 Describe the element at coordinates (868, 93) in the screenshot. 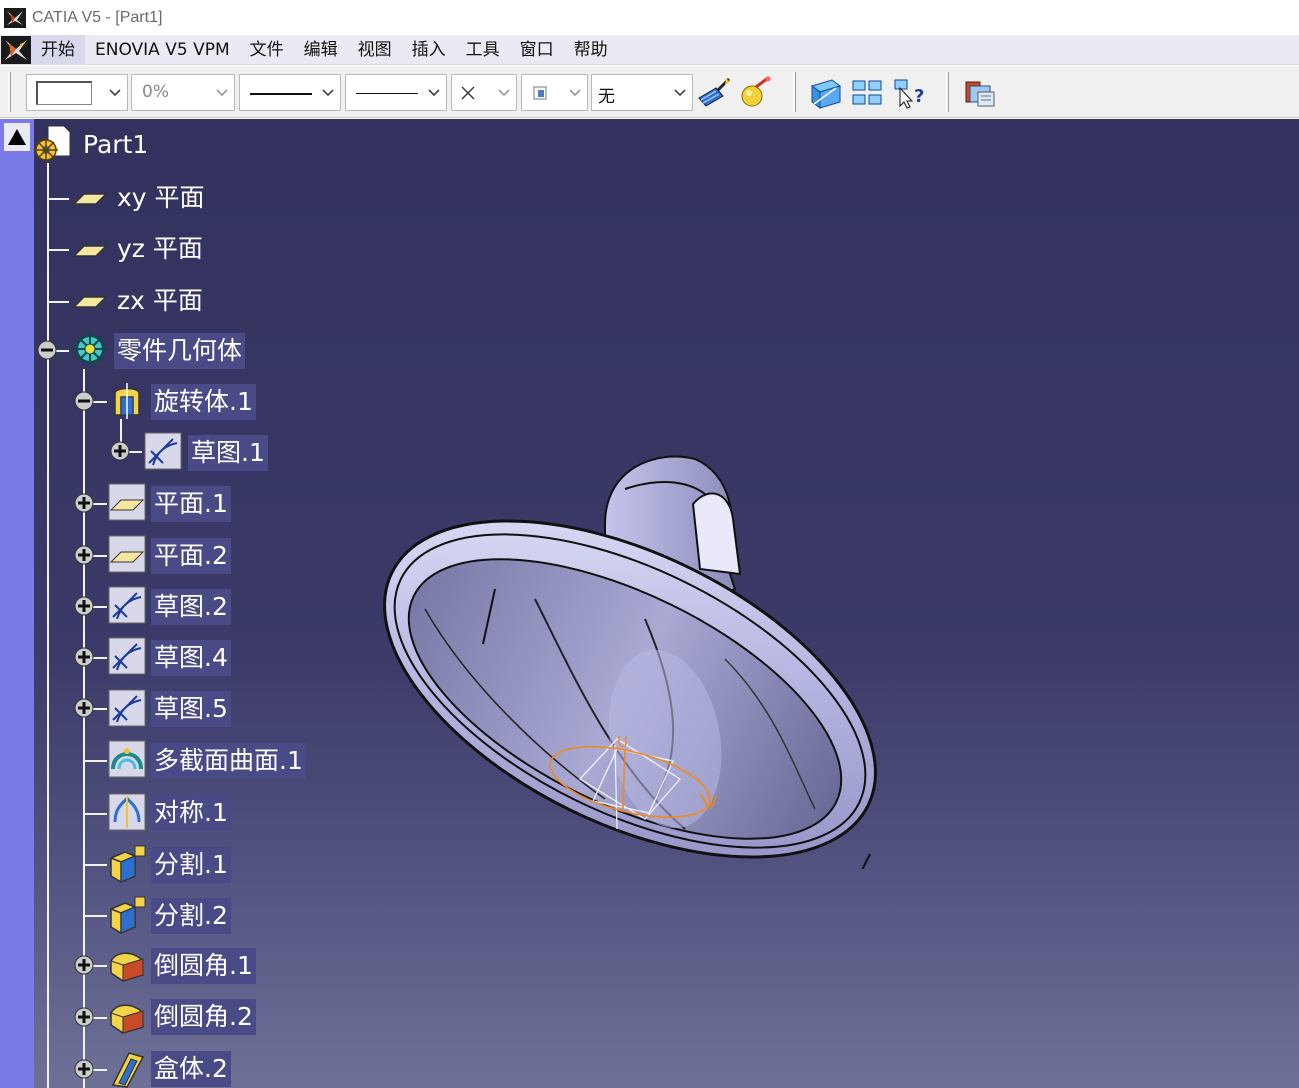

I see `multi-view-icon` at that location.